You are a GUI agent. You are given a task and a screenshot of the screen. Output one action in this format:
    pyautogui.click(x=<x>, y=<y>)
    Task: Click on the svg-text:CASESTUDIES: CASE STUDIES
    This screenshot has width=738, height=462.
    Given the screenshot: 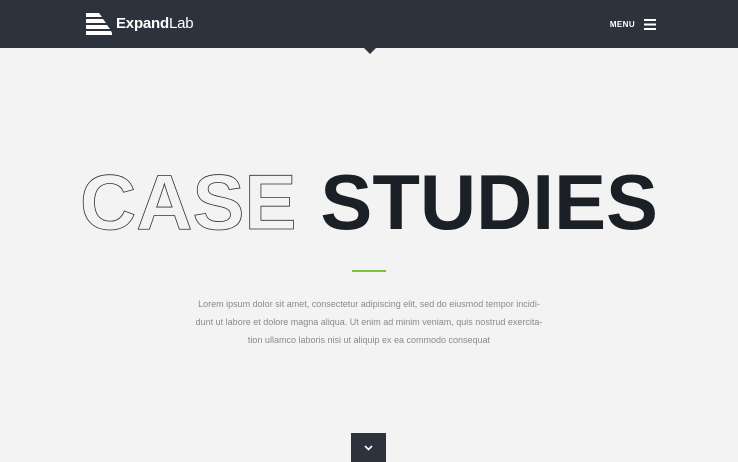 What is the action you would take?
    pyautogui.click(x=369, y=202)
    